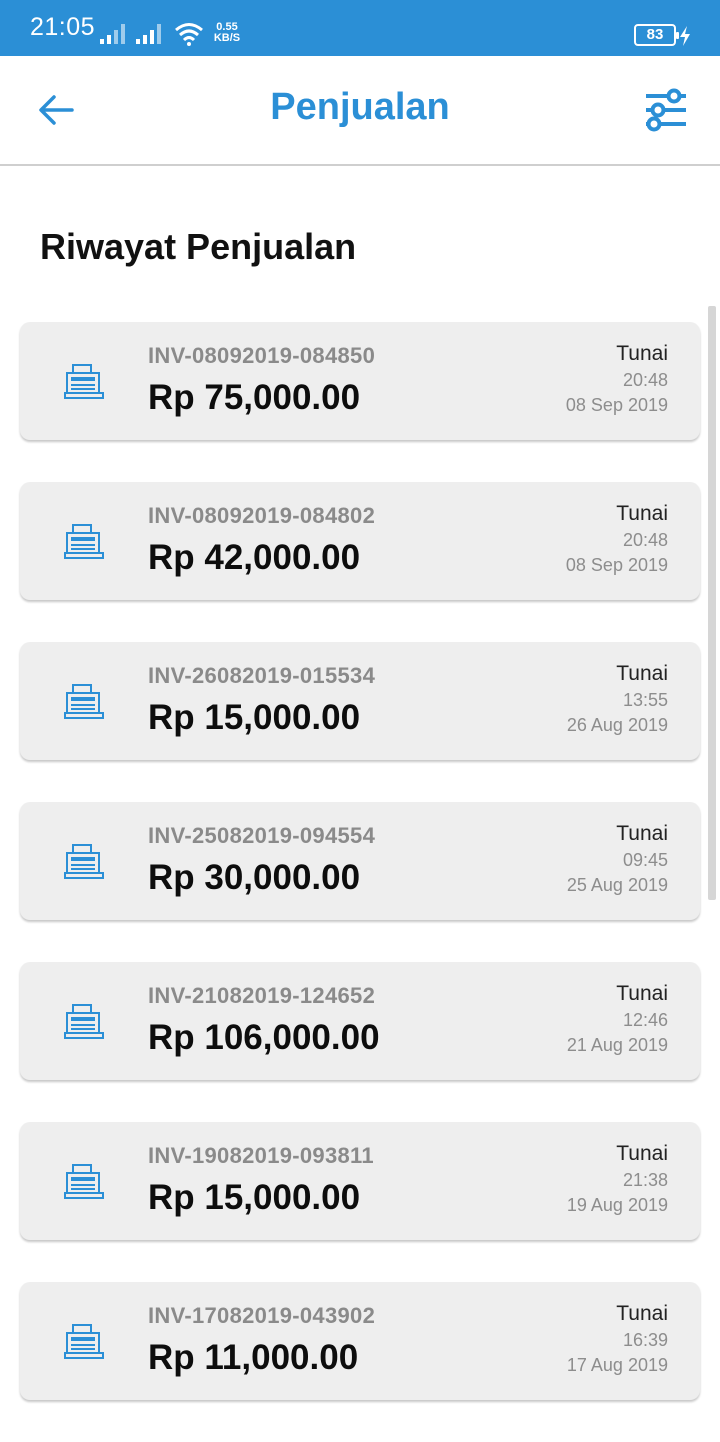 This screenshot has width=720, height=1442. Describe the element at coordinates (261, 1155) in the screenshot. I see `invoice-number: INV-19082019-093811` at that location.